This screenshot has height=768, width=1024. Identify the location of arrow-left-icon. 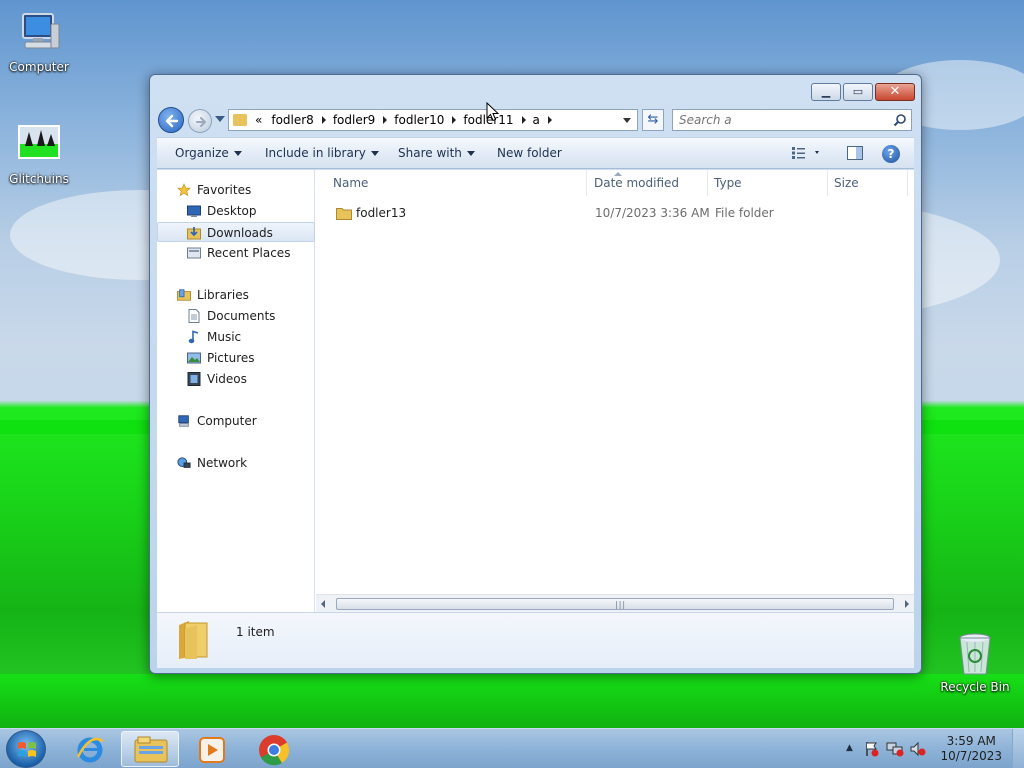
(172, 121).